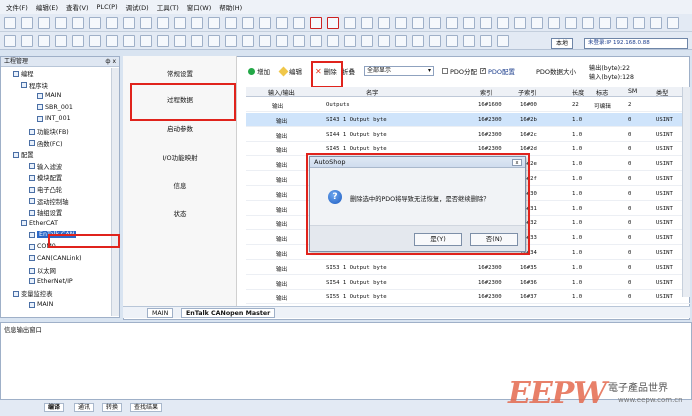 Image resolution: width=692 pixels, height=416 pixels. Describe the element at coordinates (168, 7) in the screenshot. I see `menu-item-5: 工具(T)` at that location.